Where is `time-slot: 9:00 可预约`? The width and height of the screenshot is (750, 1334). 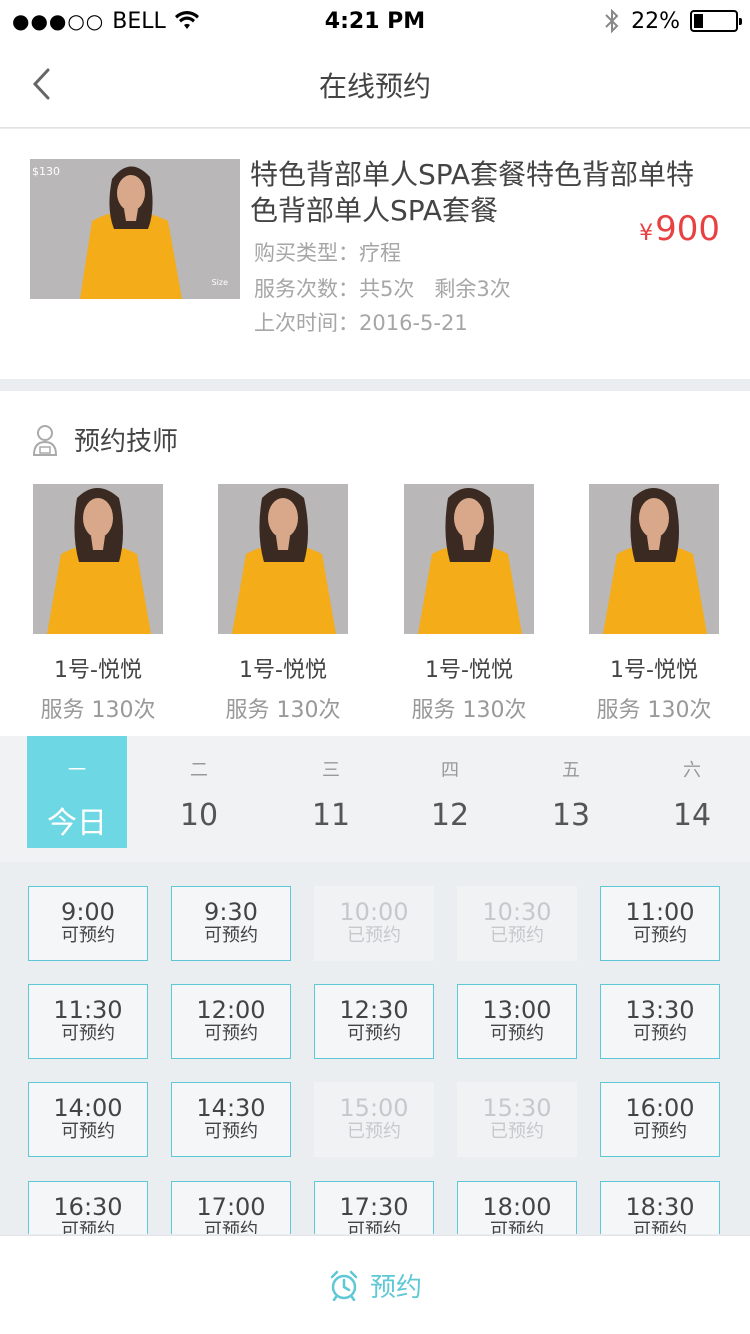 time-slot: 9:00 可预约 is located at coordinates (88, 923).